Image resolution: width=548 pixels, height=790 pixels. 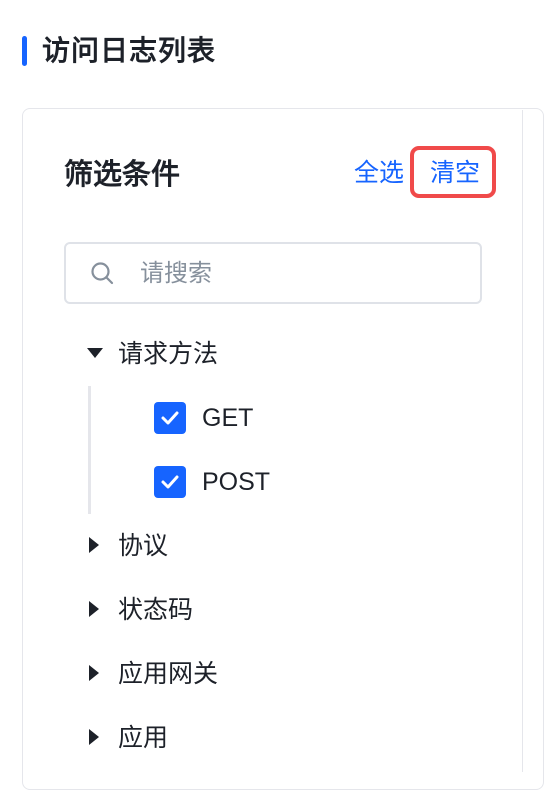 I want to click on tree-node-label: 协议, so click(x=143, y=545).